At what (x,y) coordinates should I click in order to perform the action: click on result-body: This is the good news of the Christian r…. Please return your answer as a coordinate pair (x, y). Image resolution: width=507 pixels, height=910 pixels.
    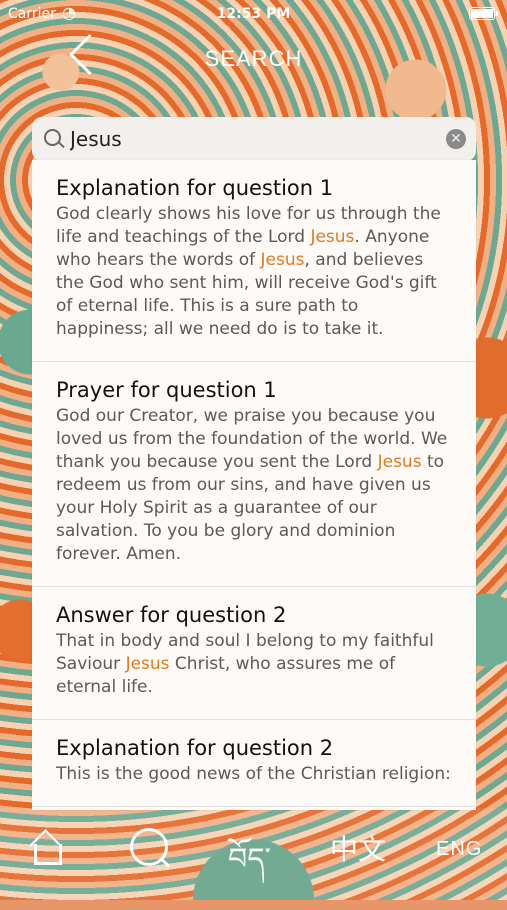
    Looking at the image, I should click on (253, 774).